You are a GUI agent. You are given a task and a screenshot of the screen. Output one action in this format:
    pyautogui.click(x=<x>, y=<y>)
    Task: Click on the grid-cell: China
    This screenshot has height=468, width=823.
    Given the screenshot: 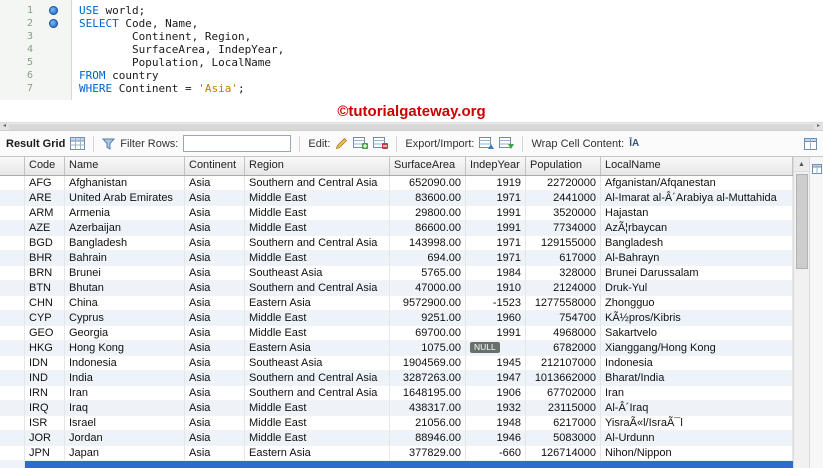 What is the action you would take?
    pyautogui.click(x=125, y=303)
    